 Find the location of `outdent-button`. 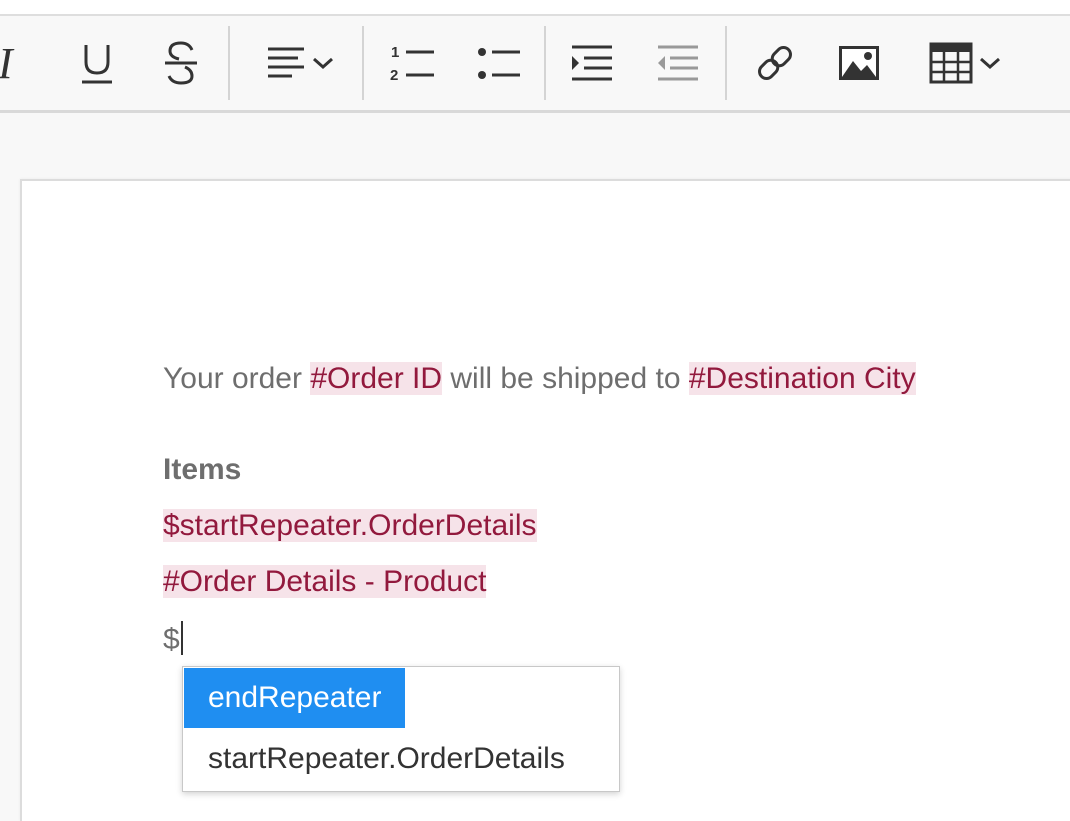

outdent-button is located at coordinates (677, 63).